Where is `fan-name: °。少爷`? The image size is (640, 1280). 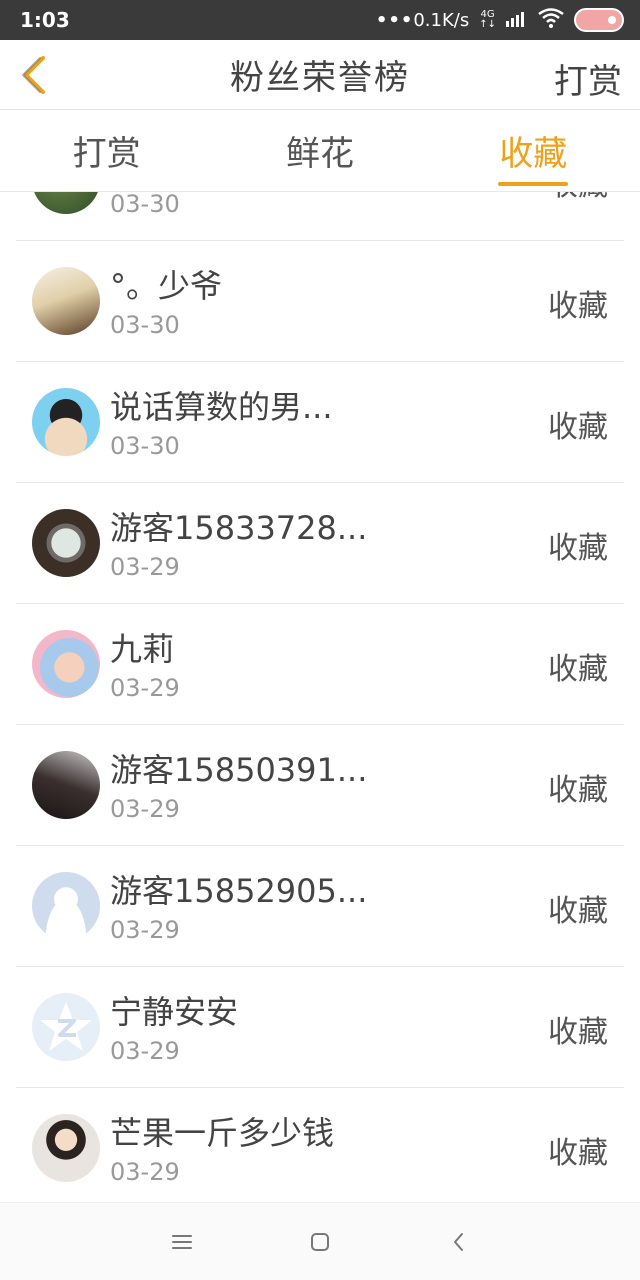 fan-name: °。少爷 is located at coordinates (166, 286).